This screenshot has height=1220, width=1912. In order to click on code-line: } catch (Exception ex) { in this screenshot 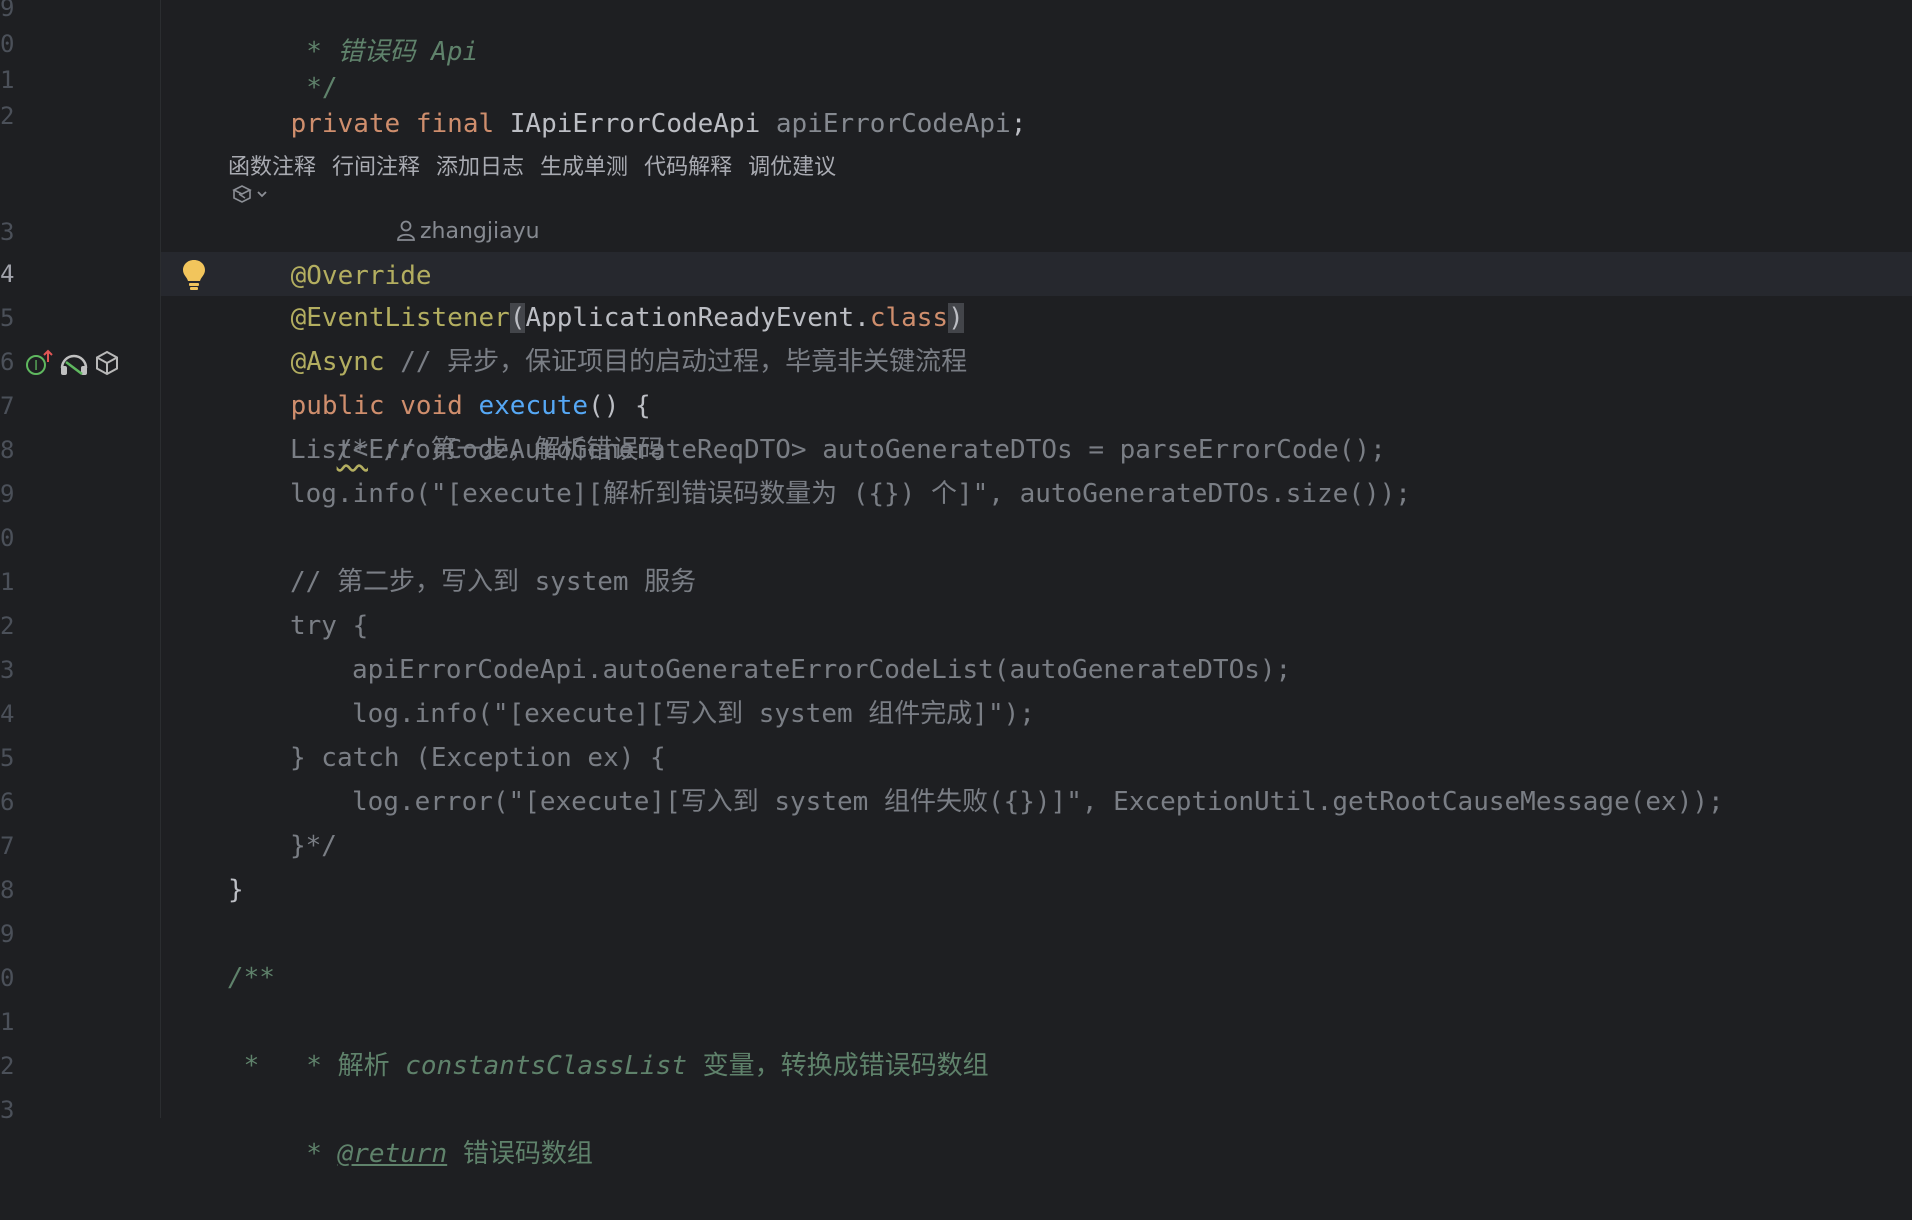, I will do `click(478, 758)`.